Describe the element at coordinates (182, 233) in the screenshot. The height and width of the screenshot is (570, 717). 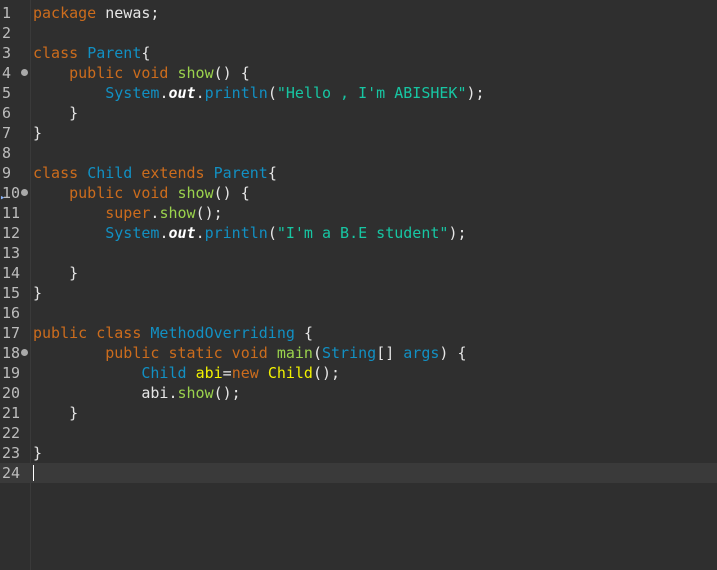
I see `code-token: out` at that location.